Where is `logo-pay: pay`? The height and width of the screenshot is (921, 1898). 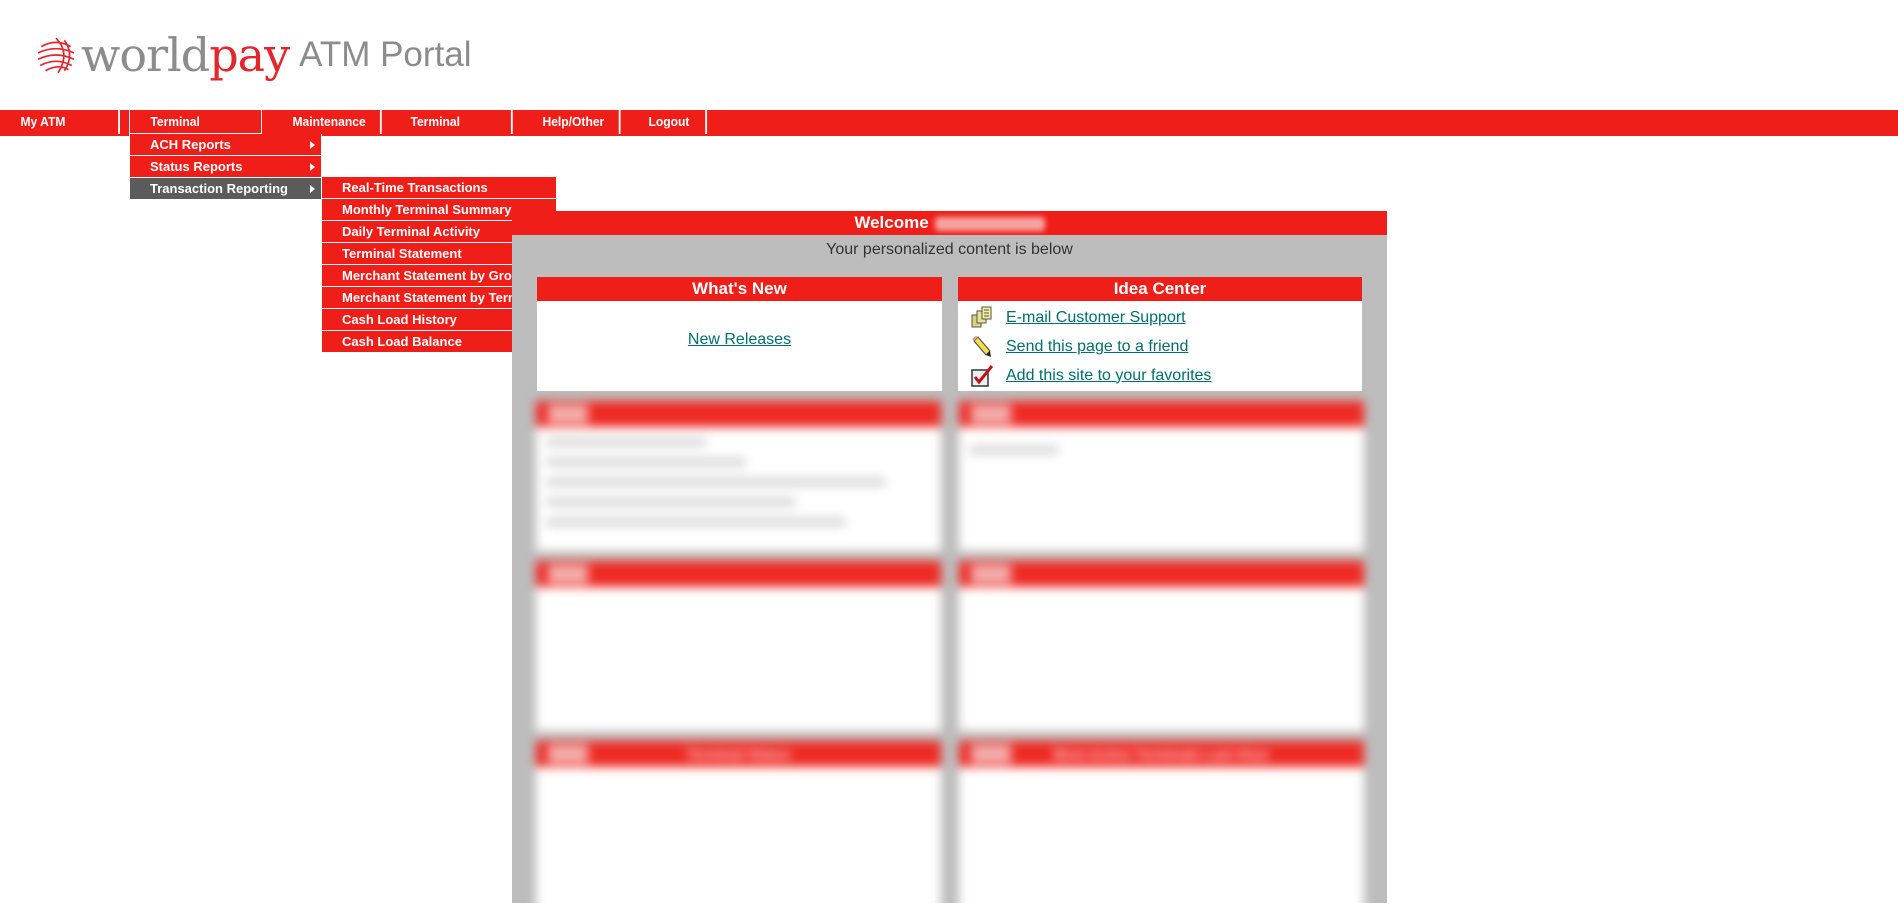 logo-pay: pay is located at coordinates (249, 55).